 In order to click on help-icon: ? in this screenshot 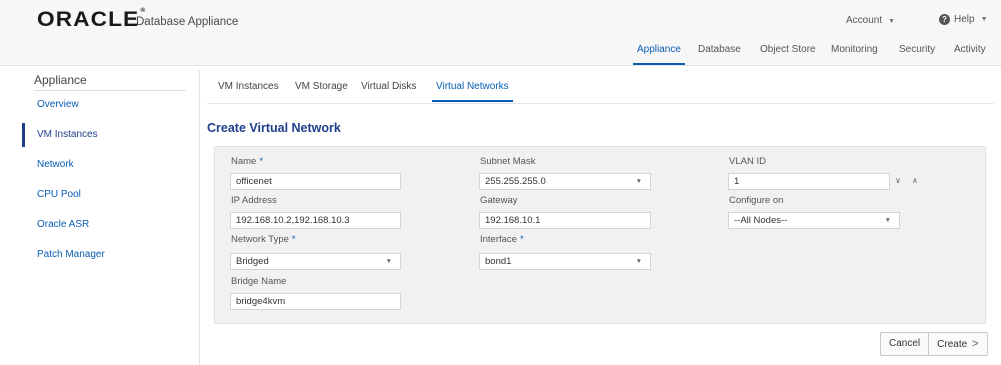, I will do `click(944, 19)`.